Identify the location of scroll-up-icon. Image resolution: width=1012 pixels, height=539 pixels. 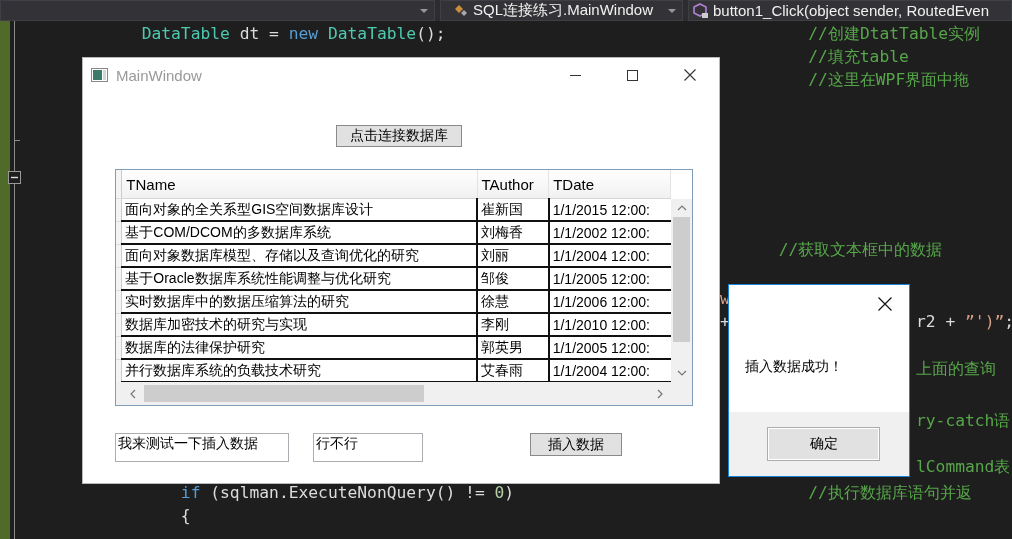
(681, 208).